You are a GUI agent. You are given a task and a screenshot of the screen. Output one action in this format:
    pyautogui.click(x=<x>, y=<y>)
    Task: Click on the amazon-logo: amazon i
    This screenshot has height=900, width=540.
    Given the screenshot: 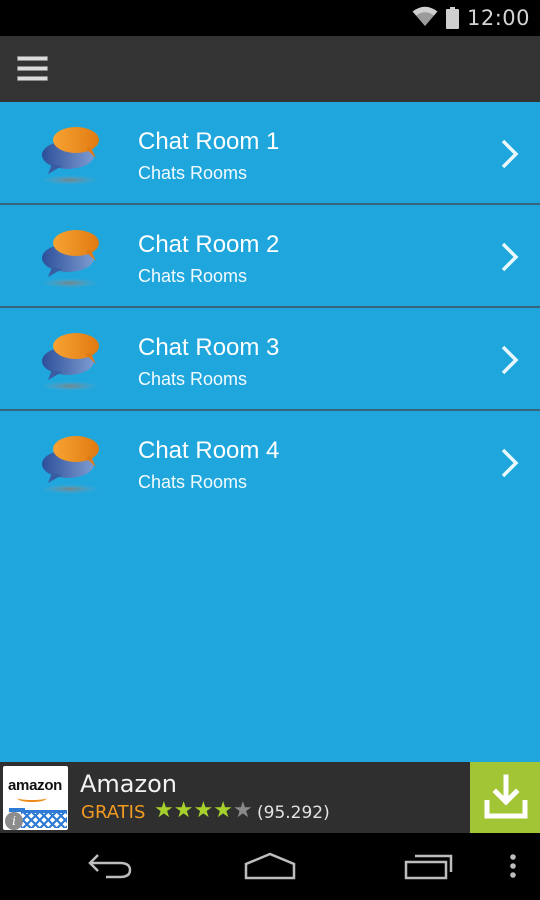 What is the action you would take?
    pyautogui.click(x=35, y=798)
    